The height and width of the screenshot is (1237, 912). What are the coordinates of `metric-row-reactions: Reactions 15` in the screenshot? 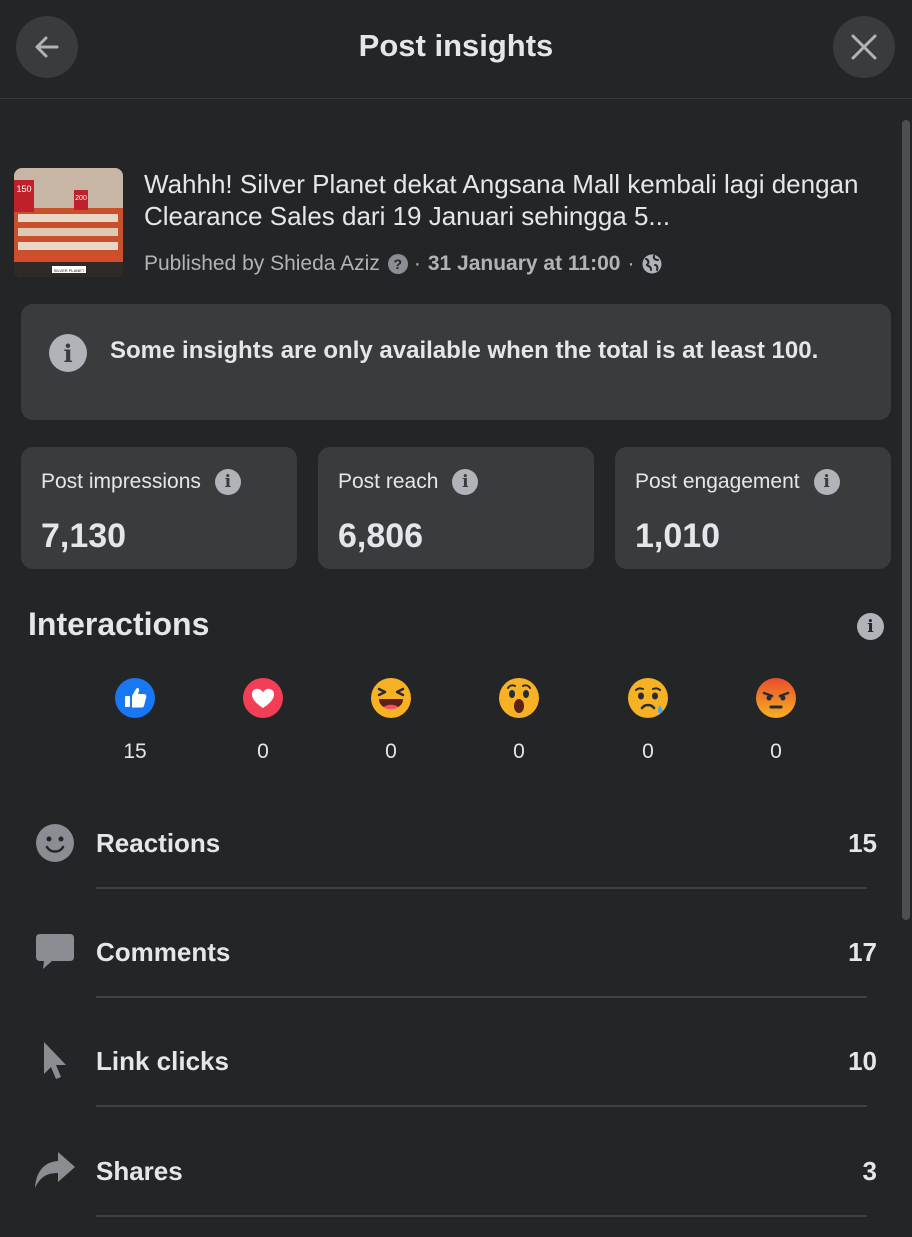 It's located at (456, 854).